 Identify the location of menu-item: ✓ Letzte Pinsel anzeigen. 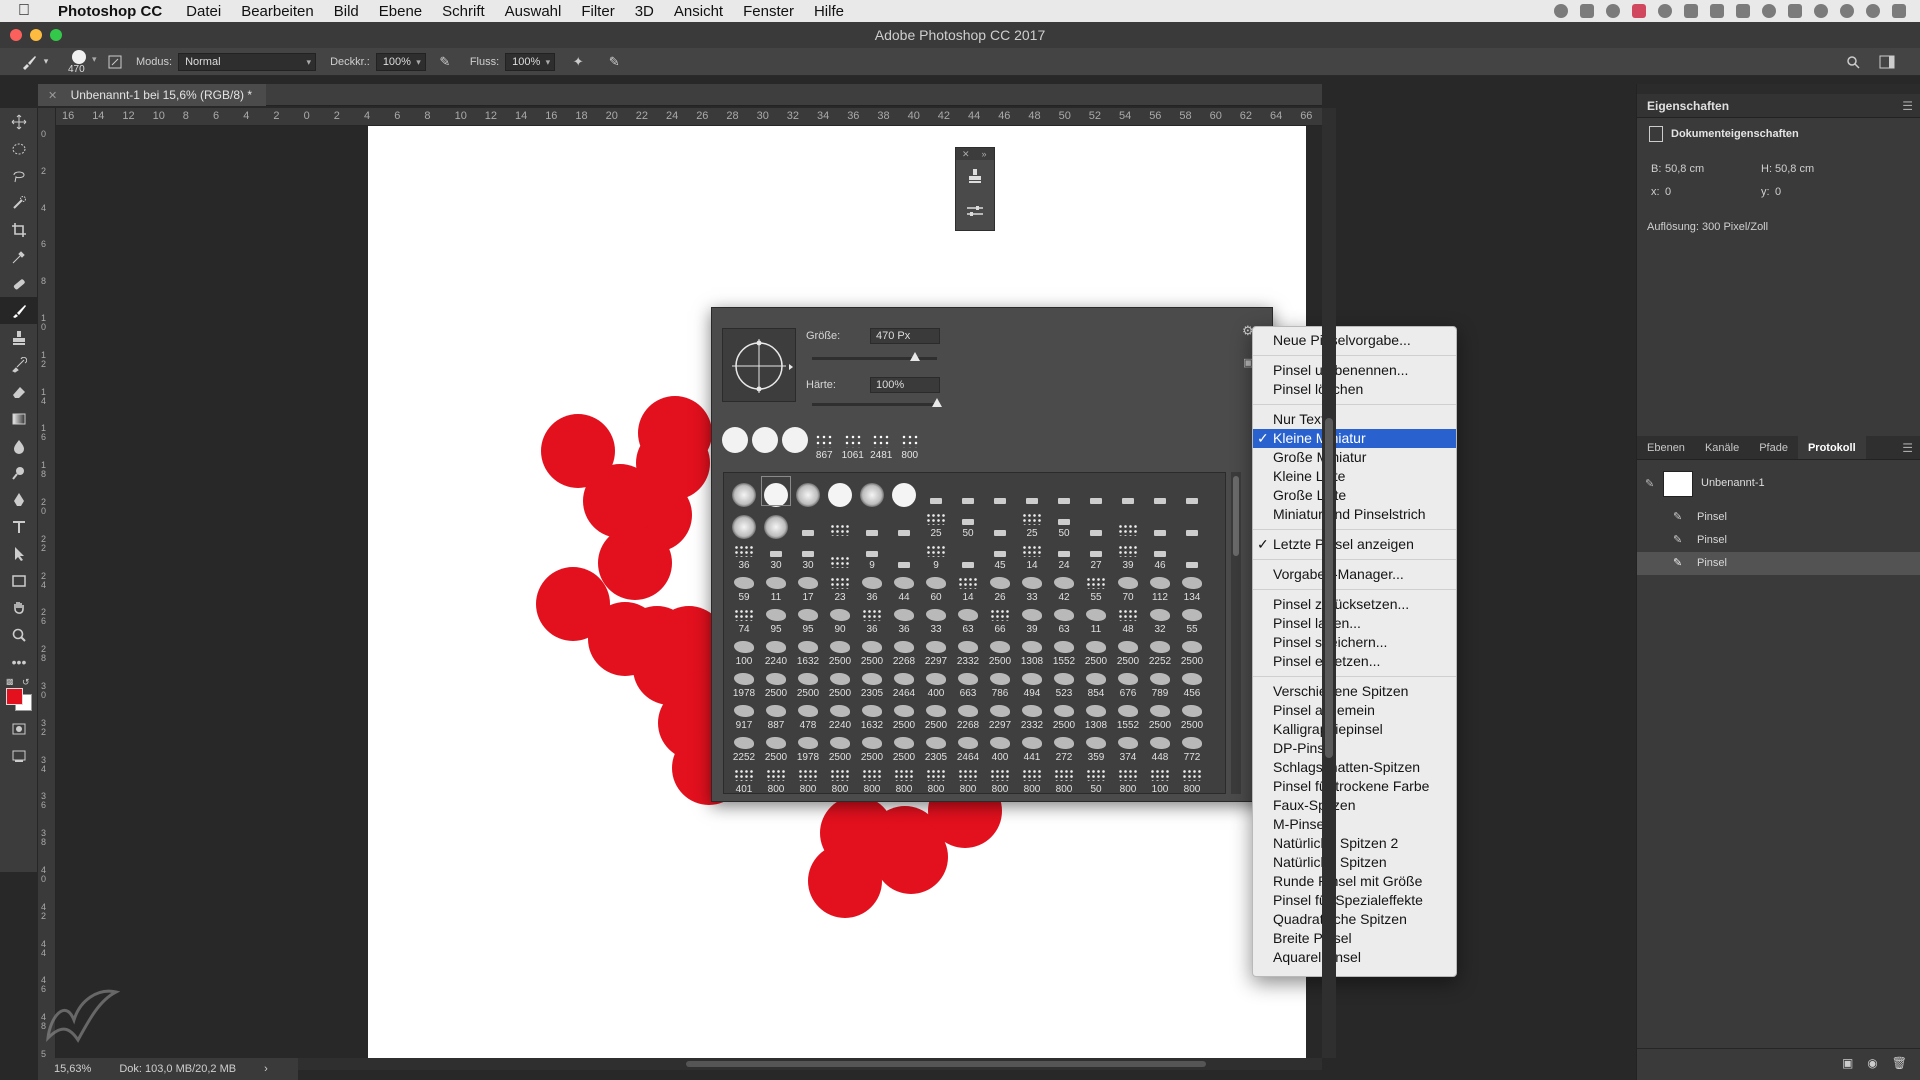
(1354, 544).